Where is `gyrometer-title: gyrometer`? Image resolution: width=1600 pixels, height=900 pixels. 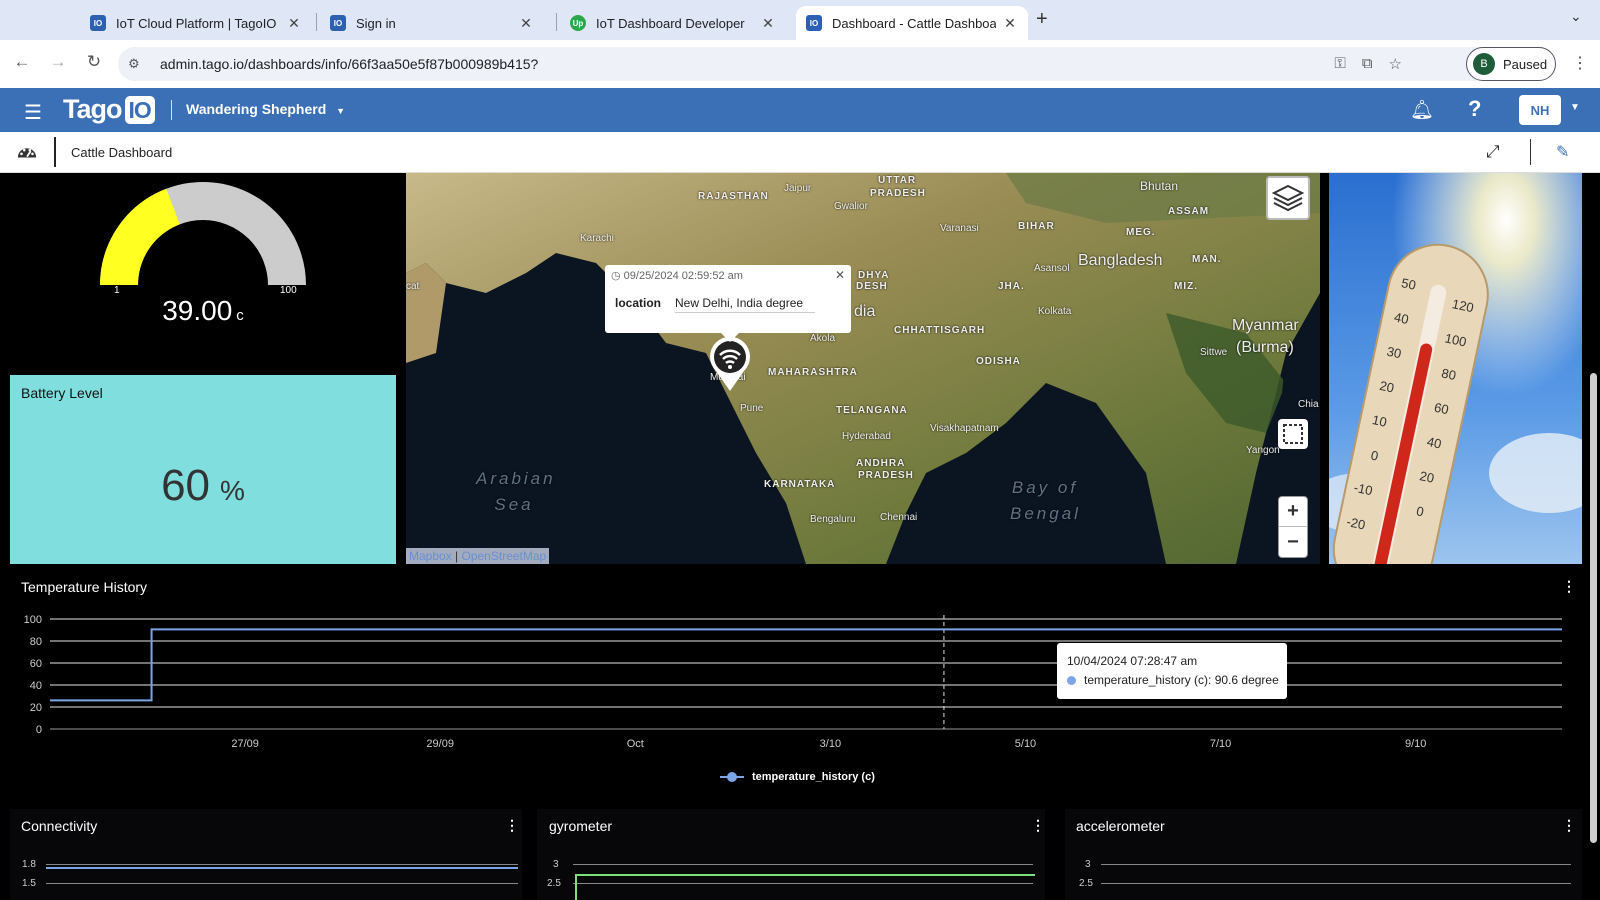 gyrometer-title: gyrometer is located at coordinates (581, 826).